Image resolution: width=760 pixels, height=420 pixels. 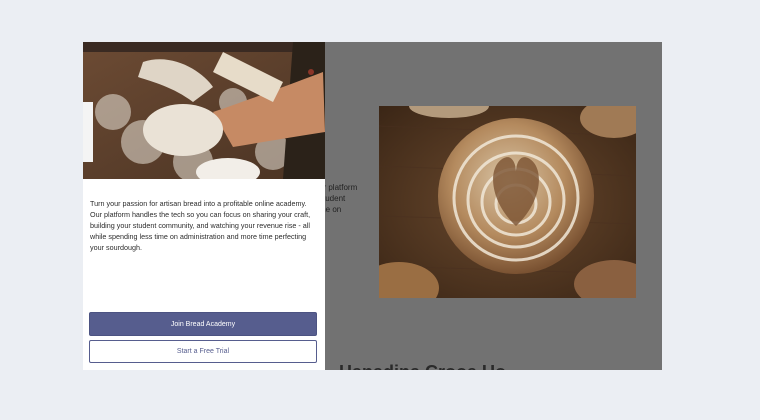 What do you see at coordinates (332, 198) in the screenshot?
I see `background-text-line: student` at bounding box center [332, 198].